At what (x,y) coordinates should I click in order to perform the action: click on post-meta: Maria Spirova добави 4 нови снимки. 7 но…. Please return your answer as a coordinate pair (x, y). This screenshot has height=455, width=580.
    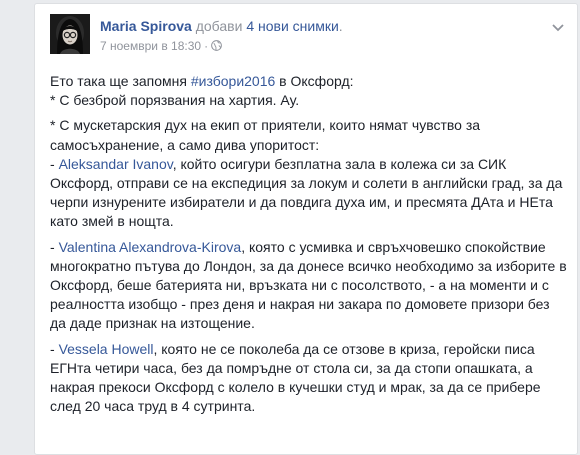
    Looking at the image, I should click on (317, 35).